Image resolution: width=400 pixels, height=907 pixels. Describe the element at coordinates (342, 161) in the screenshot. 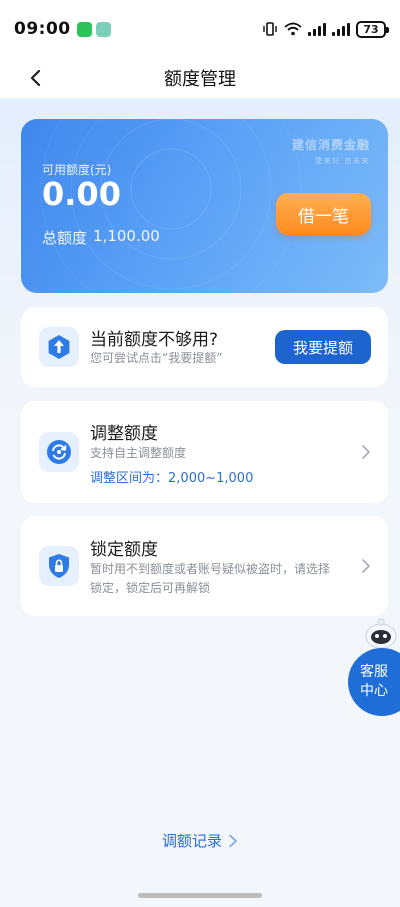

I see `brand-slogan: 建美好 信未来` at that location.